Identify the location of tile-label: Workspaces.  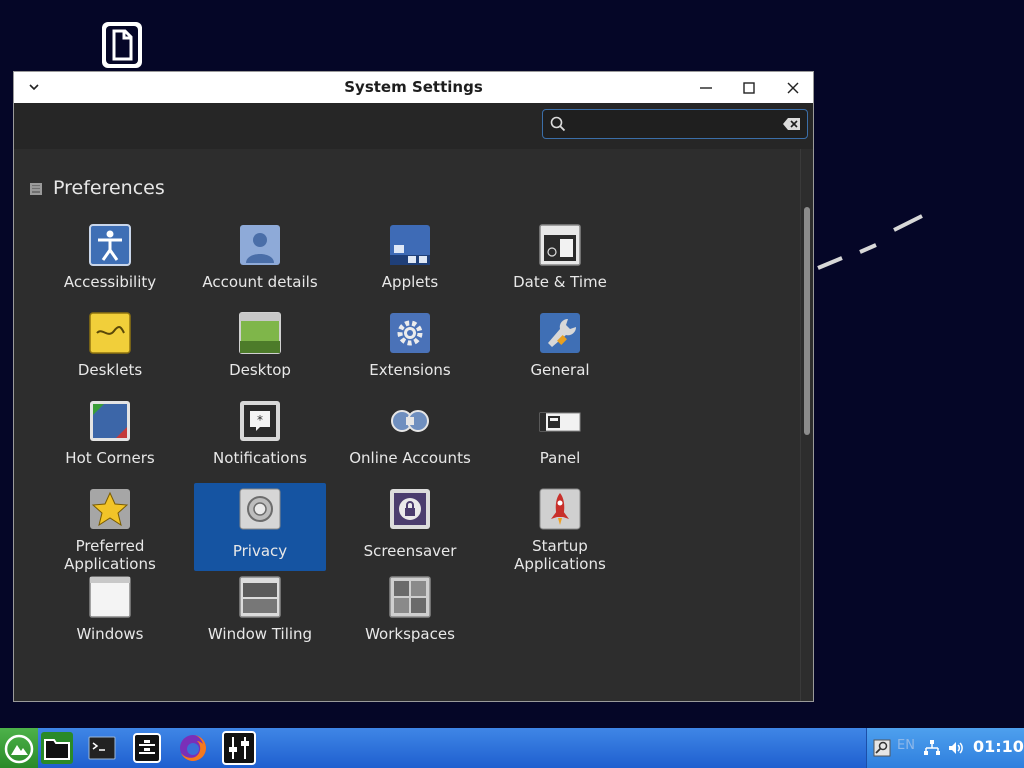
(410, 634).